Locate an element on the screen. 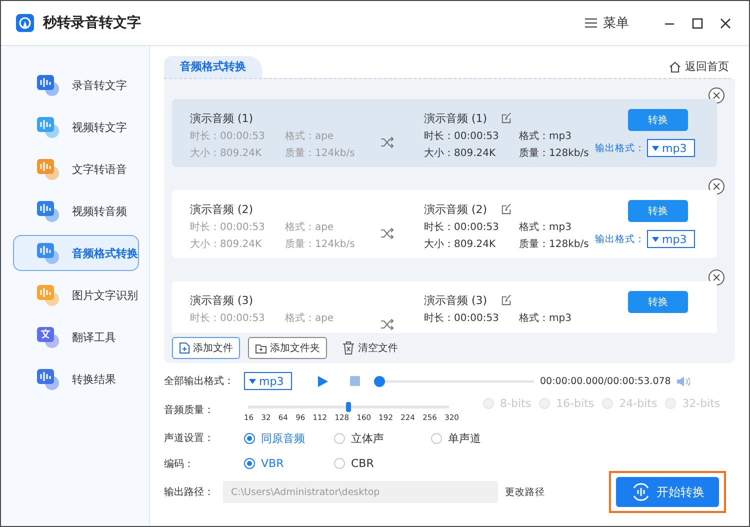 Image resolution: width=750 pixels, height=527 pixels. radio-option: 单声道 is located at coordinates (476, 438).